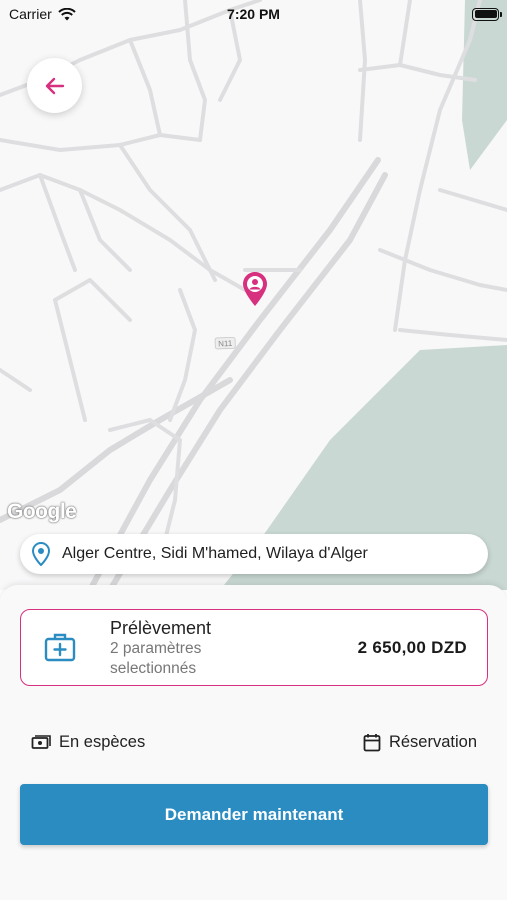 Image resolution: width=507 pixels, height=900 pixels. What do you see at coordinates (102, 742) in the screenshot?
I see `payment-label: En espèces` at bounding box center [102, 742].